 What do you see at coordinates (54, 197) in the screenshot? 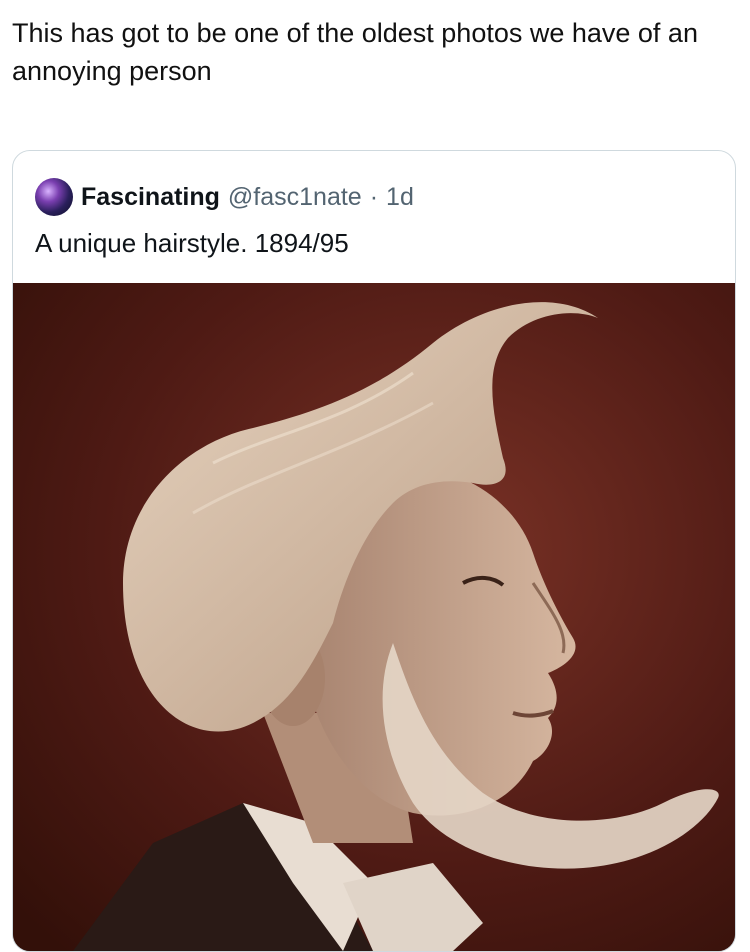
I see `avatar` at bounding box center [54, 197].